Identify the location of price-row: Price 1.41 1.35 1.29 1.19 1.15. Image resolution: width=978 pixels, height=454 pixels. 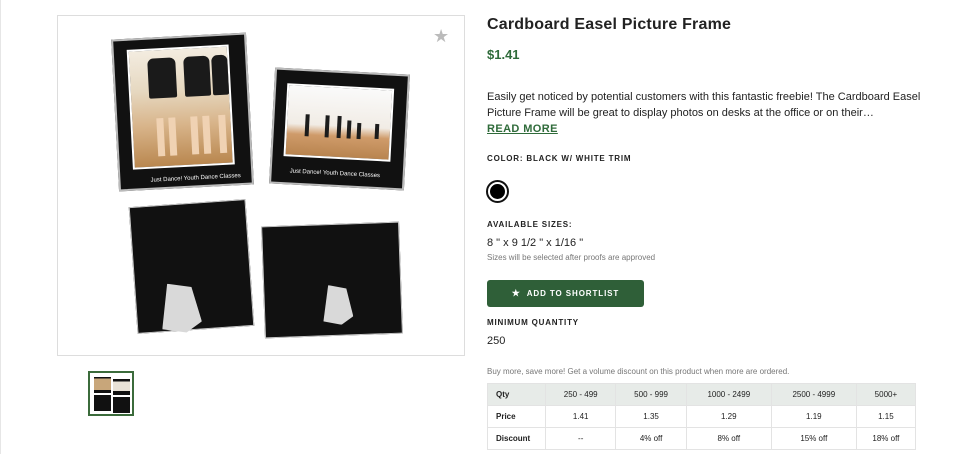
(702, 416).